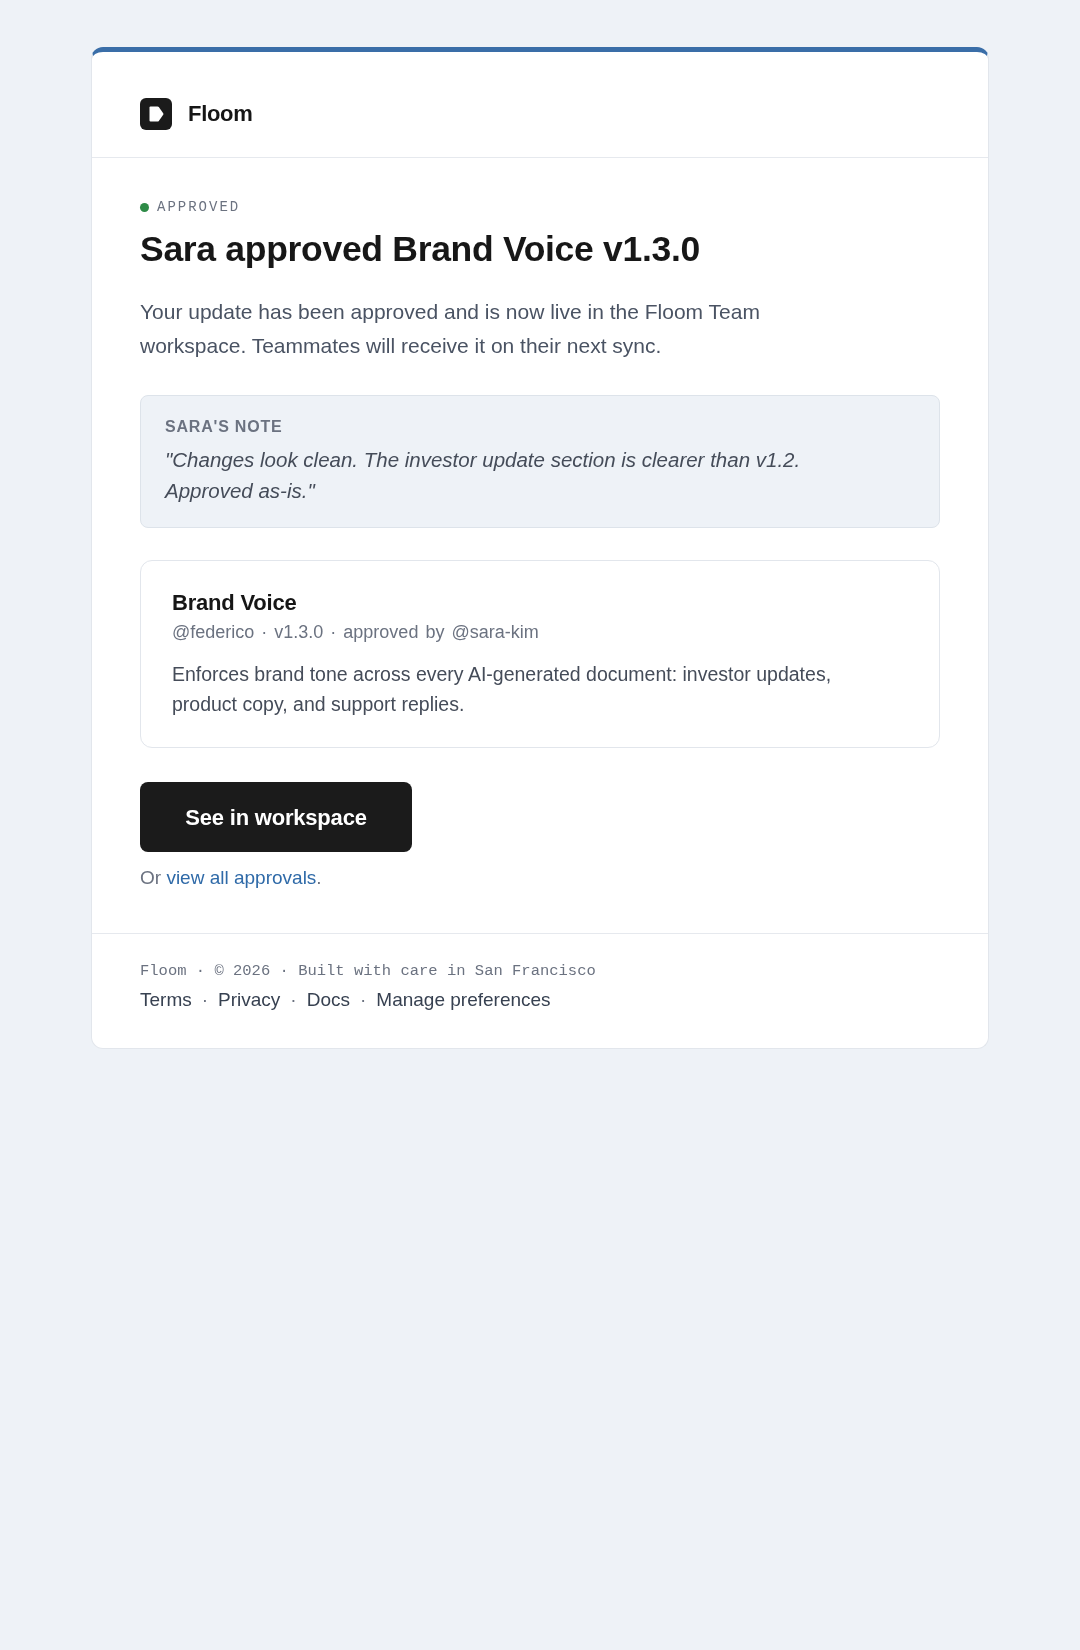  I want to click on footer-link: Terms, so click(166, 1000).